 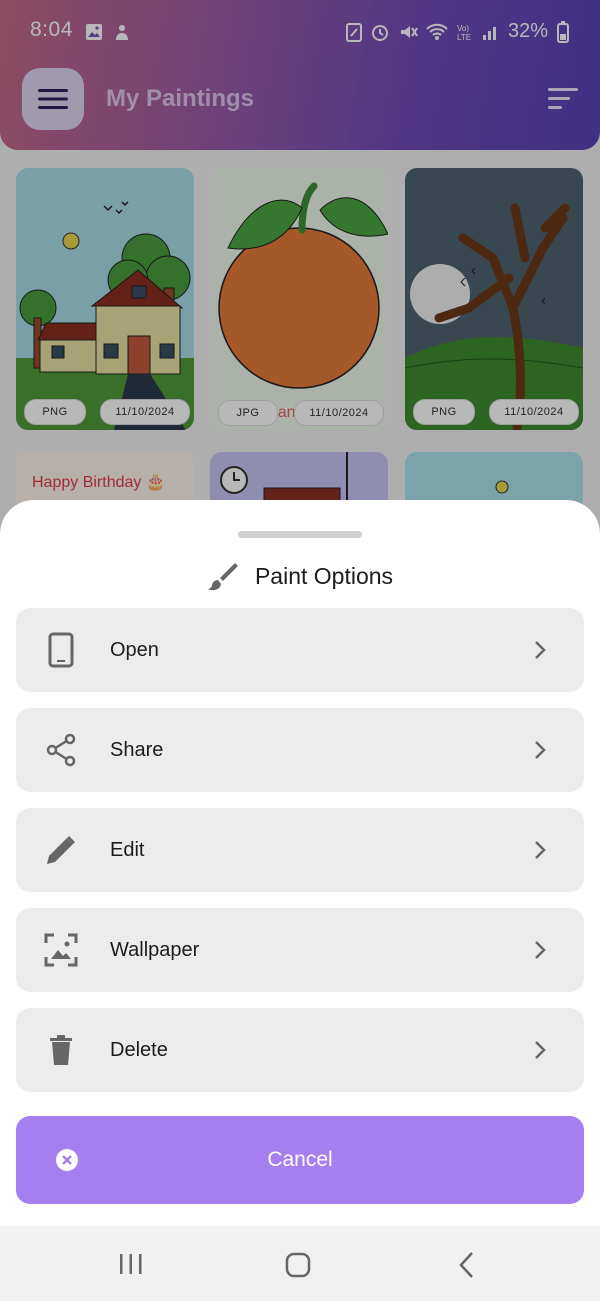 I want to click on system-navigation-bar, so click(x=300, y=1263).